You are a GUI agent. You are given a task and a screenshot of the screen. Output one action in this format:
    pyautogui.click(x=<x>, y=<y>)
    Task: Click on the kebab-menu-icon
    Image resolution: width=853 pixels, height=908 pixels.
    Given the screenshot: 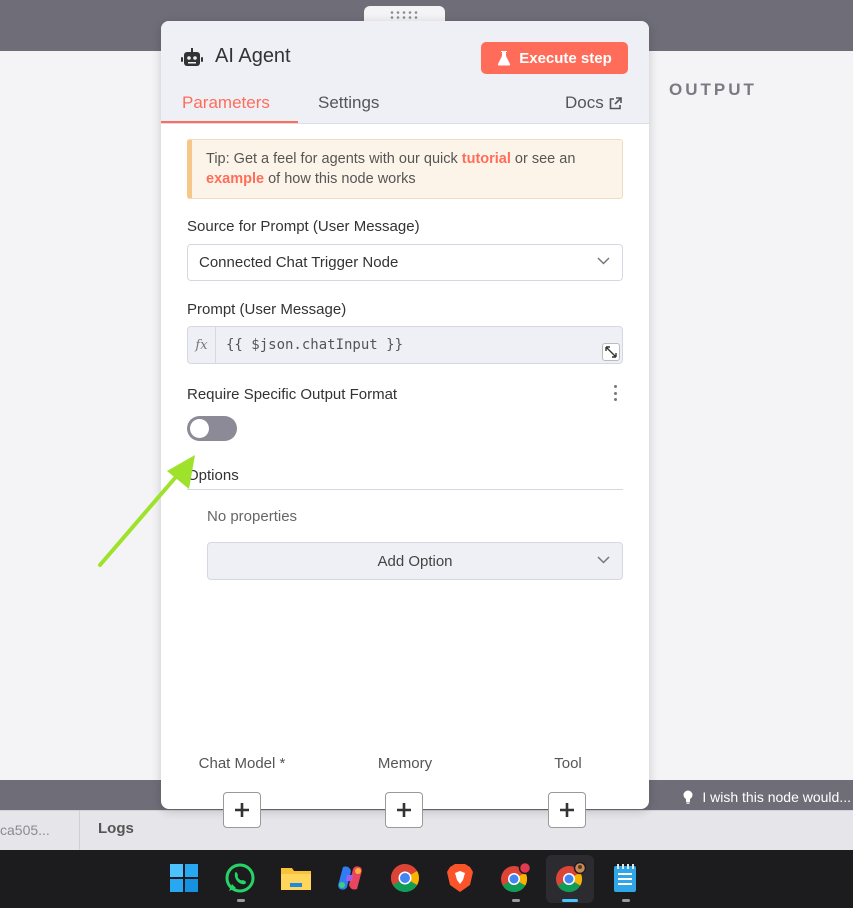 What is the action you would take?
    pyautogui.click(x=615, y=393)
    